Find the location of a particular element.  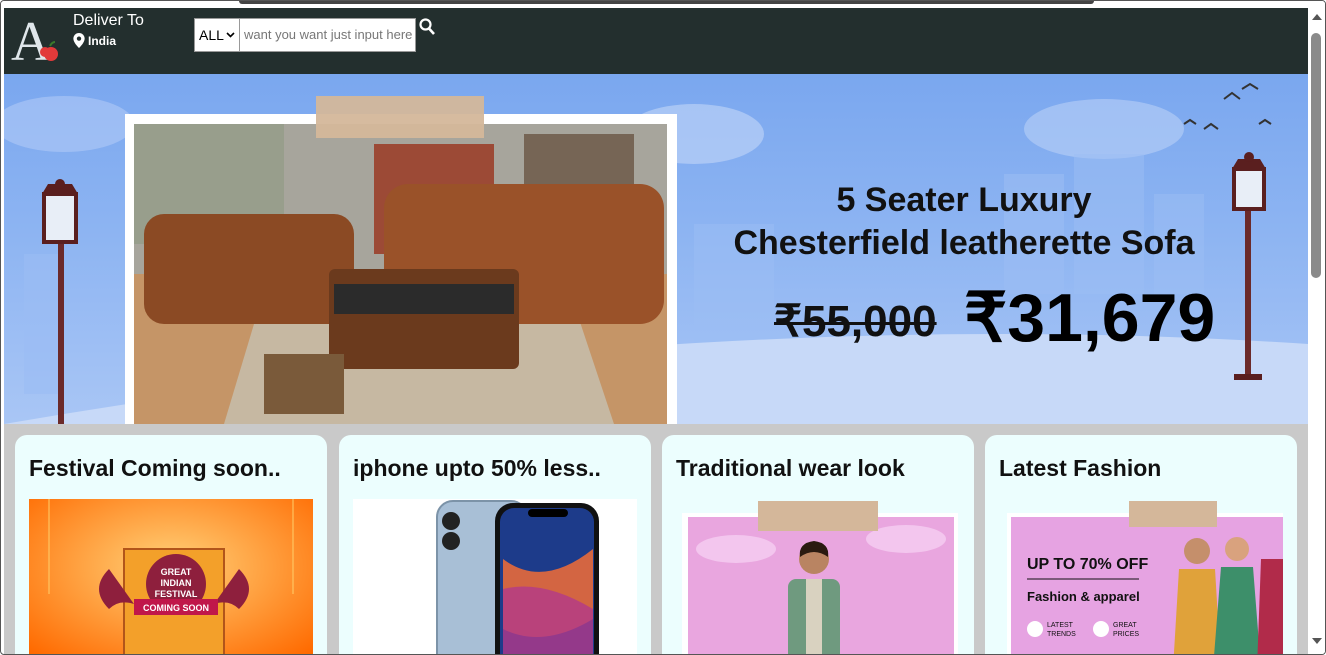

fashion-tag2b: PRICES is located at coordinates (1126, 634).